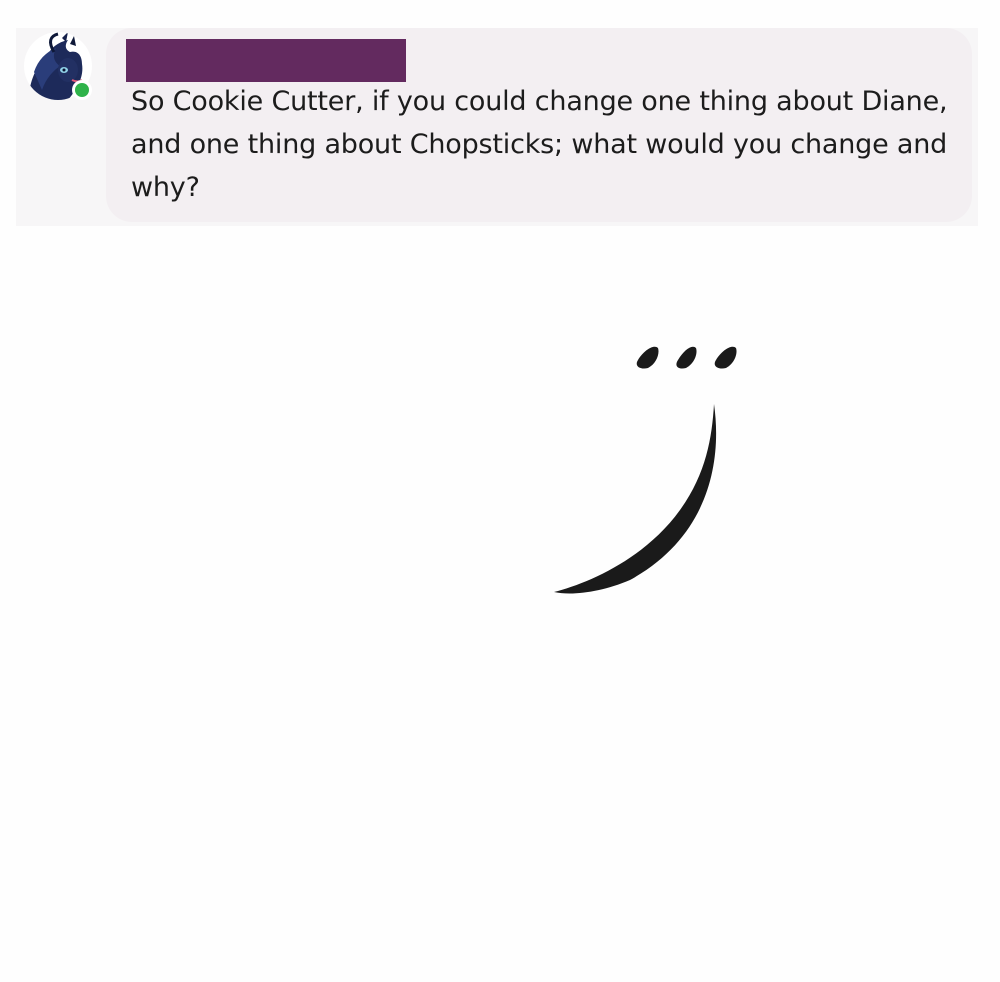 The height and width of the screenshot is (982, 1000). I want to click on brushstroke-face-icon, so click(645, 470).